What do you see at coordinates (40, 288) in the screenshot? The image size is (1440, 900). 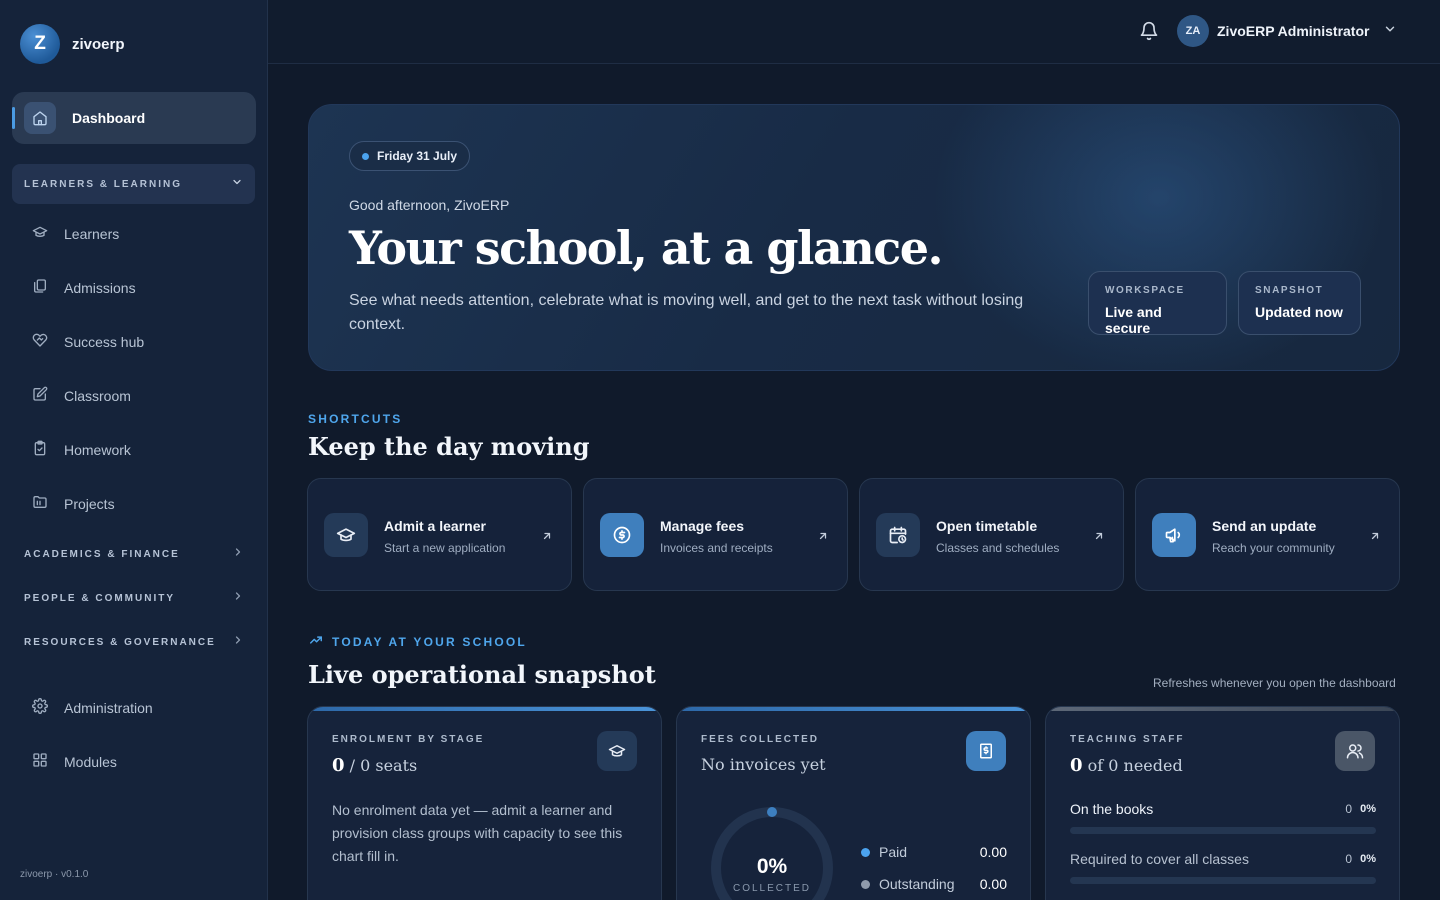 I see `documents-icon` at bounding box center [40, 288].